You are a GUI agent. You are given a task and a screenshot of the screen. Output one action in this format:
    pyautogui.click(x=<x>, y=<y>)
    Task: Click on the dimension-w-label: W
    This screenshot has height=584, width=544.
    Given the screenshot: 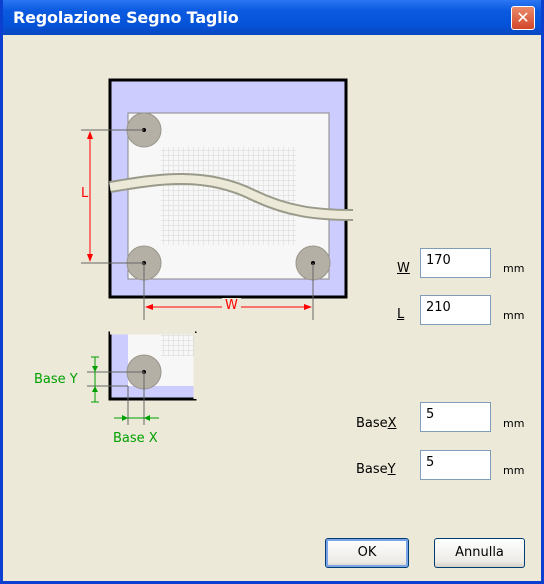 What is the action you would take?
    pyautogui.click(x=231, y=305)
    